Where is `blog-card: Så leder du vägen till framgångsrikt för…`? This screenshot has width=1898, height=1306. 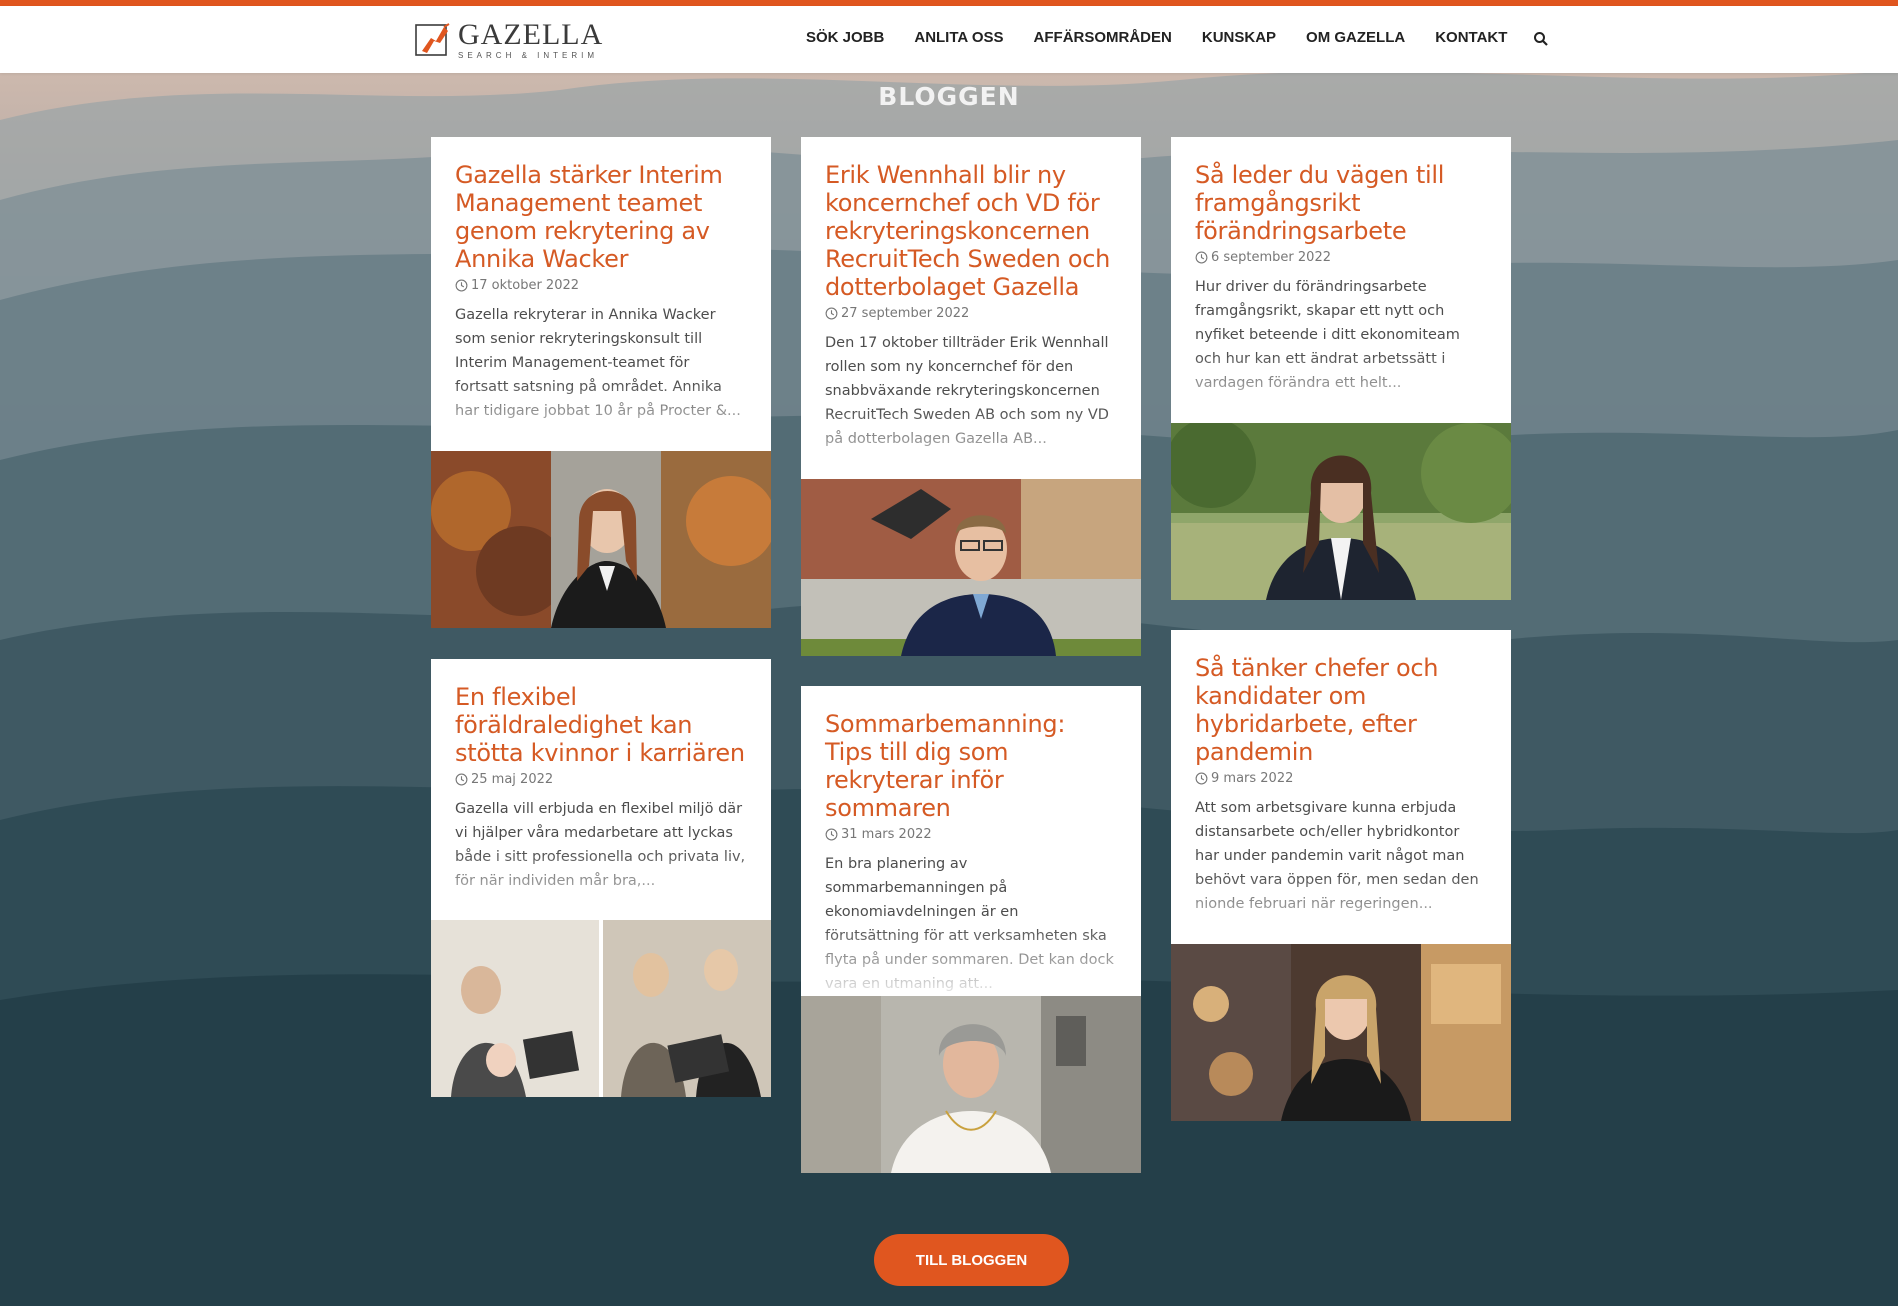
blog-card: Så leder du vägen till framgångsrikt för… is located at coordinates (1341, 368).